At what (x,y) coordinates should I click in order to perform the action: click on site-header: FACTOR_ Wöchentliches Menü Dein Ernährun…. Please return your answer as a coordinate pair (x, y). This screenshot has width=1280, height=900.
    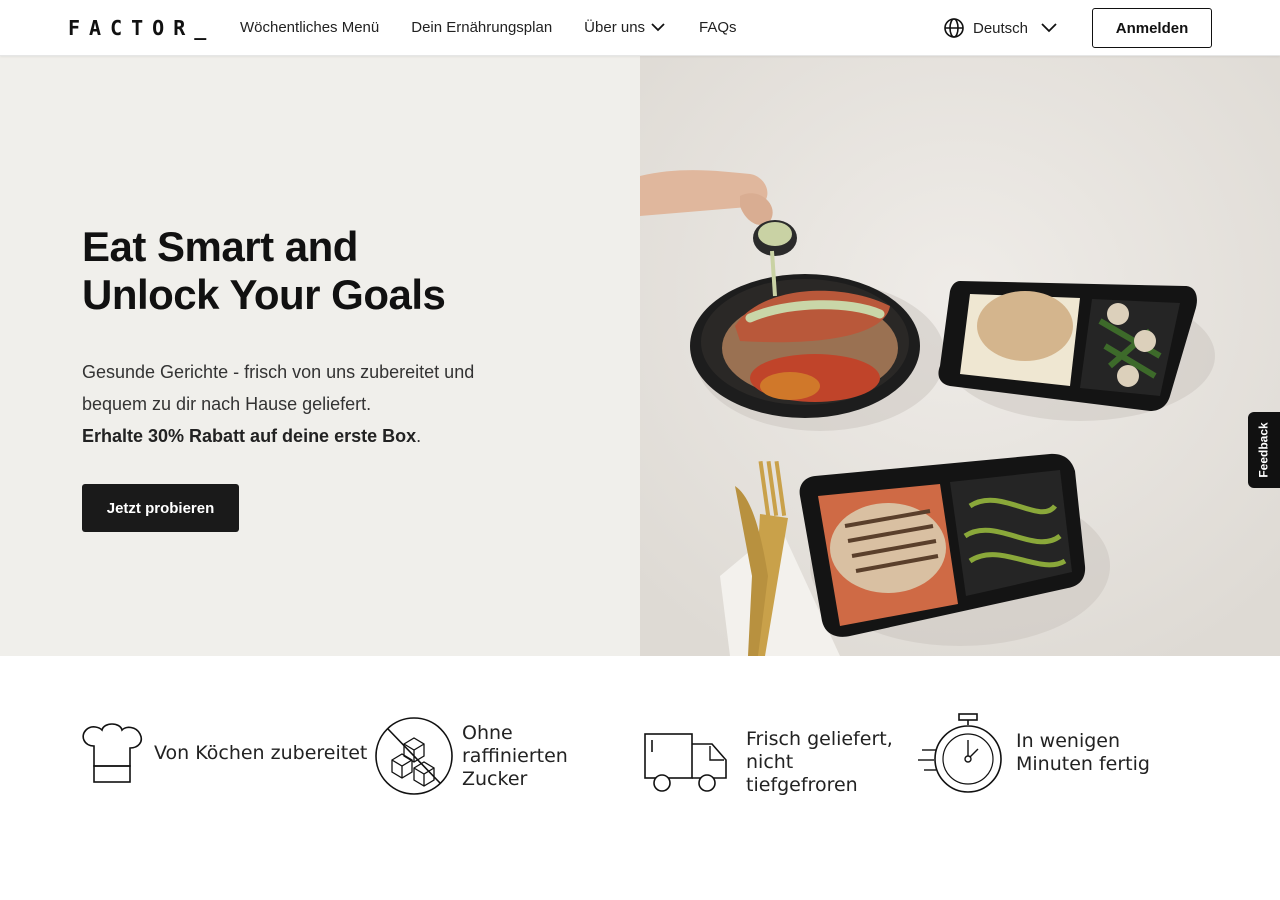
    Looking at the image, I should click on (640, 28).